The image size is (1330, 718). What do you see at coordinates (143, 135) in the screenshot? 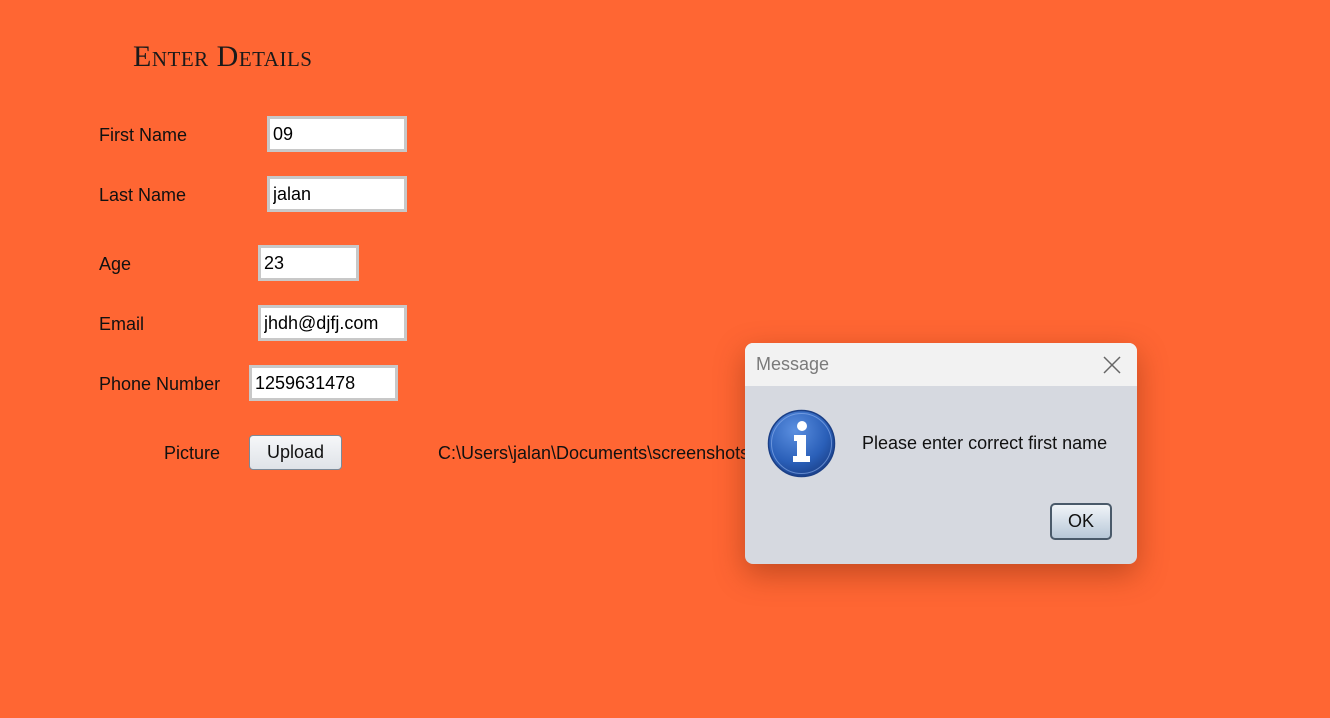
I see `first-name-label: First Name` at bounding box center [143, 135].